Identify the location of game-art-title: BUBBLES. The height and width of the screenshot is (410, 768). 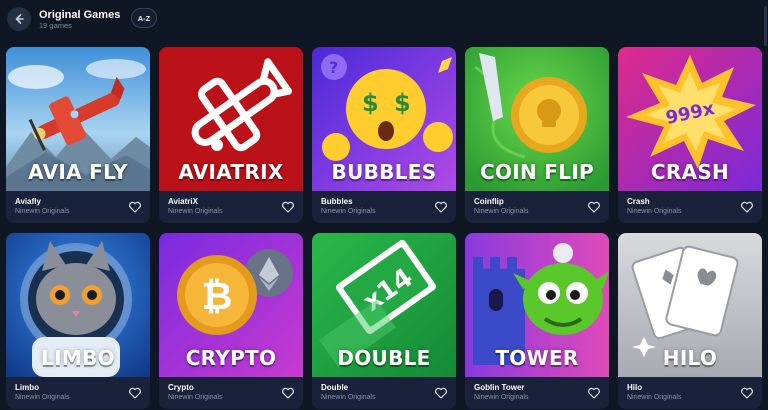
(384, 172).